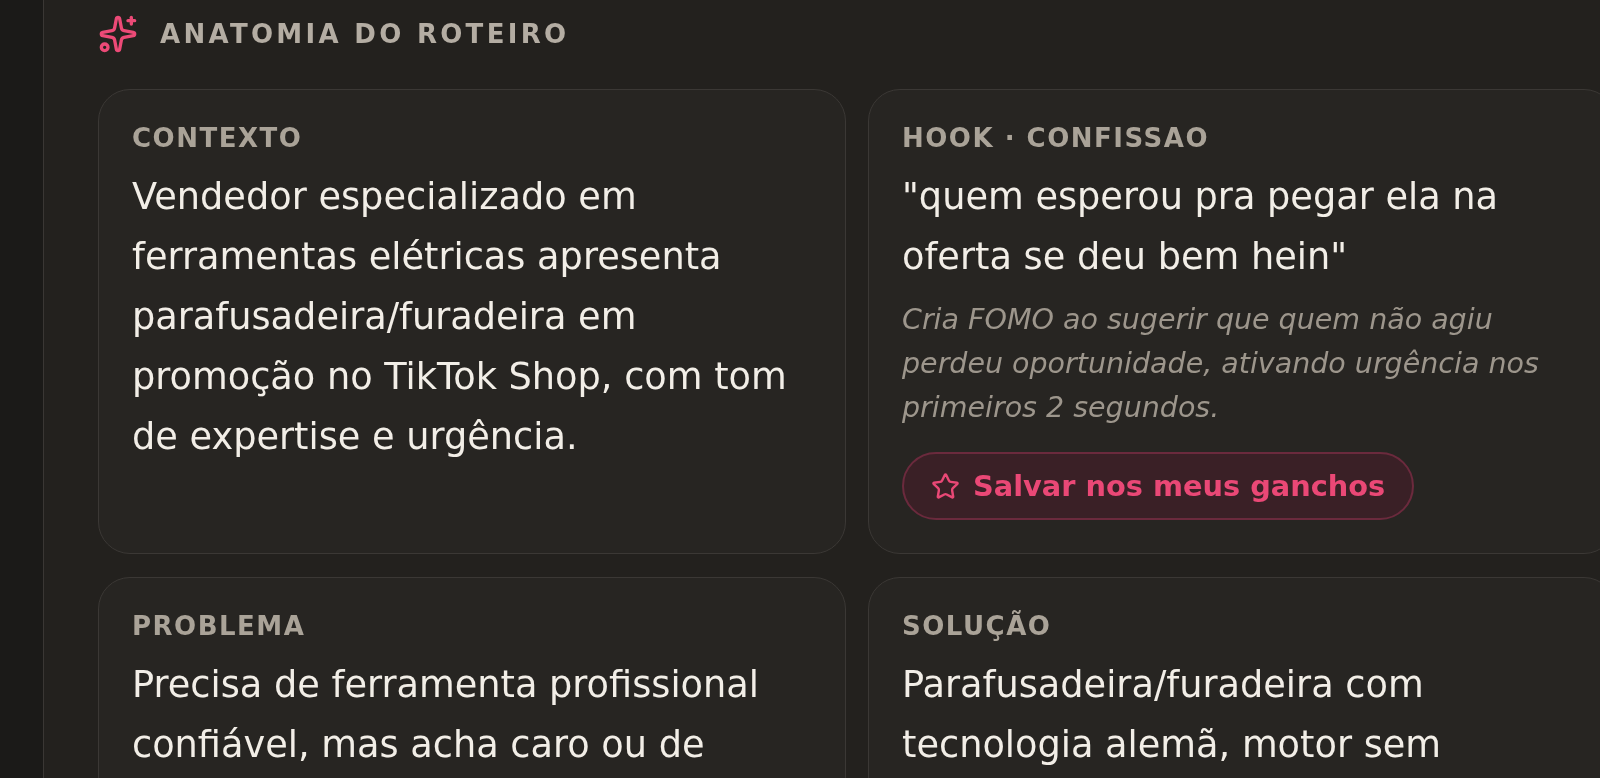  Describe the element at coordinates (945, 486) in the screenshot. I see `star-icon` at that location.